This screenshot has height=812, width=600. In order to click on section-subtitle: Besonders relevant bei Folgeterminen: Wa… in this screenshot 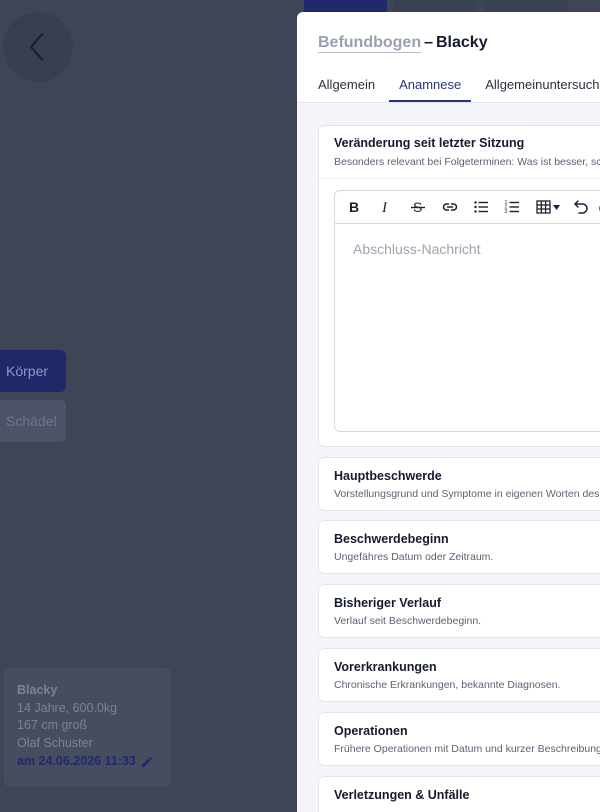, I will do `click(467, 162)`.